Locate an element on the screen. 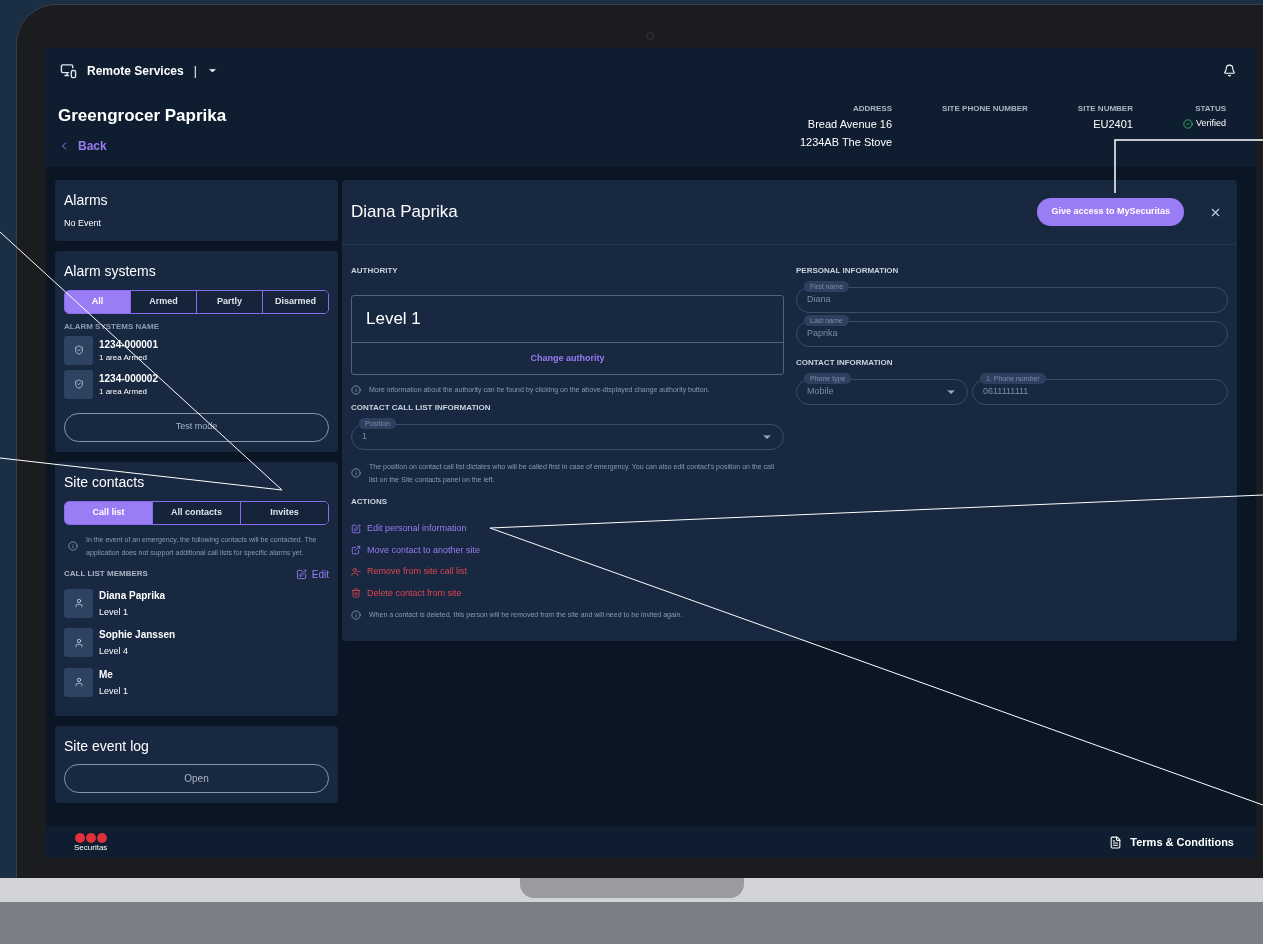 Image resolution: width=1263 pixels, height=944 pixels. user-minus-icon is located at coordinates (356, 571).